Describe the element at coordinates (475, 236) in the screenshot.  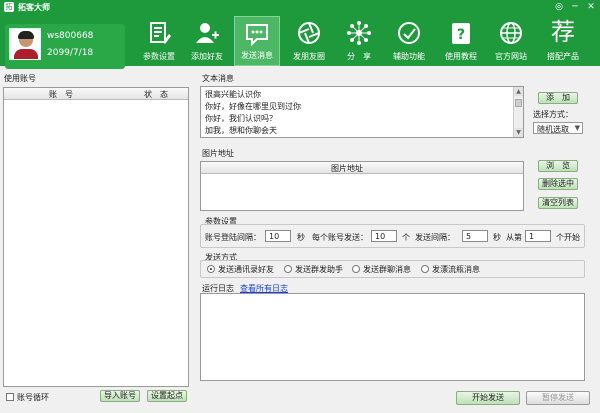
I see `send-interval-input: 5` at that location.